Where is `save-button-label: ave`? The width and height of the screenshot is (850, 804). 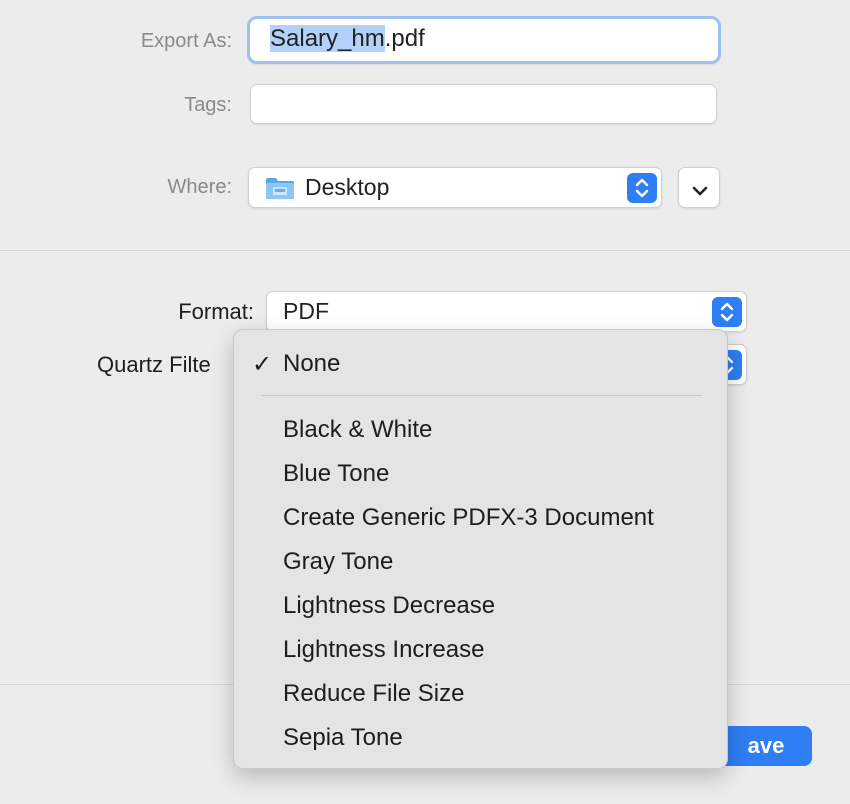
save-button-label: ave is located at coordinates (766, 745).